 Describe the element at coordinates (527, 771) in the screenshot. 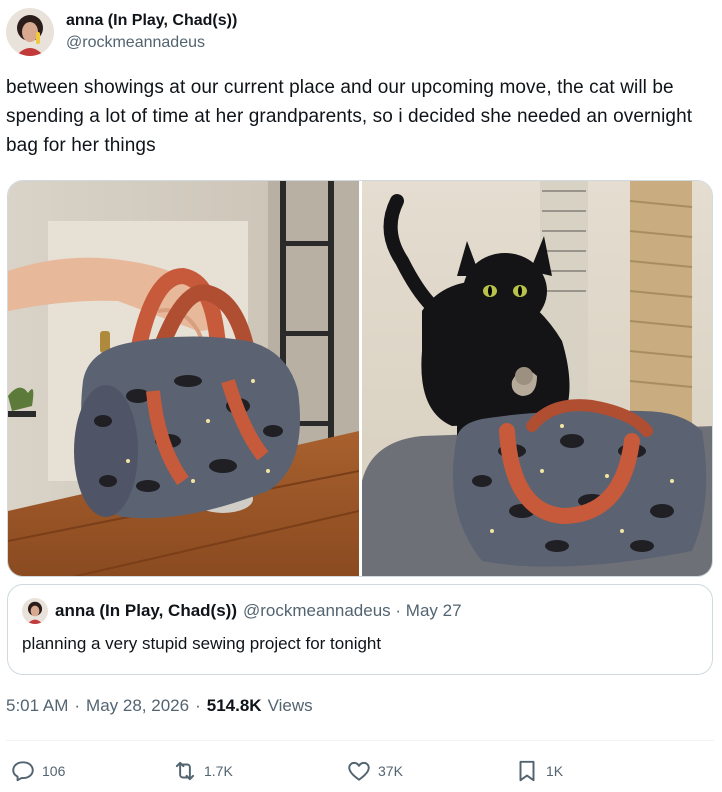

I see `bookmark-icon` at that location.